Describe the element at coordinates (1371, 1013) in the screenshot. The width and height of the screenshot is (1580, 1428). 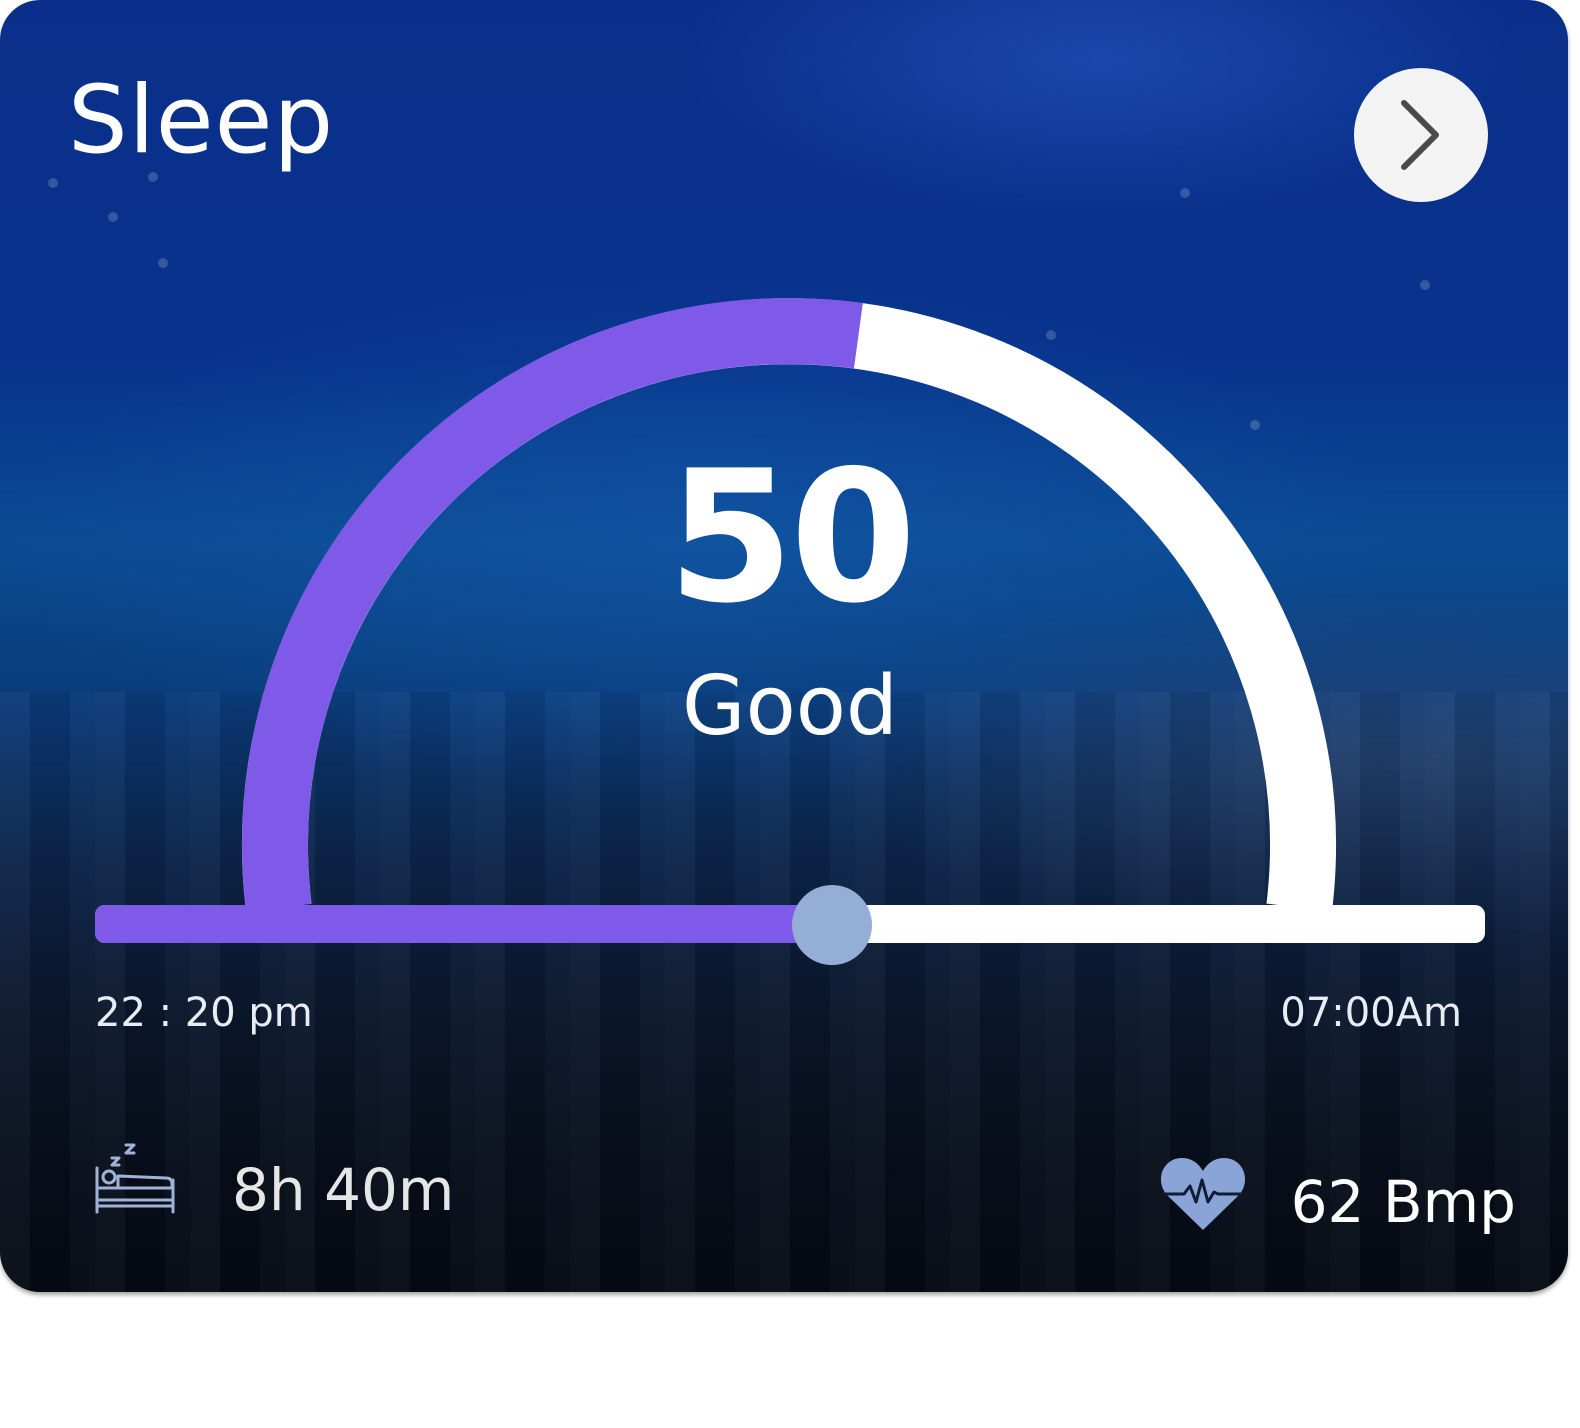
I see `wake-time-label: 07:00Am` at that location.